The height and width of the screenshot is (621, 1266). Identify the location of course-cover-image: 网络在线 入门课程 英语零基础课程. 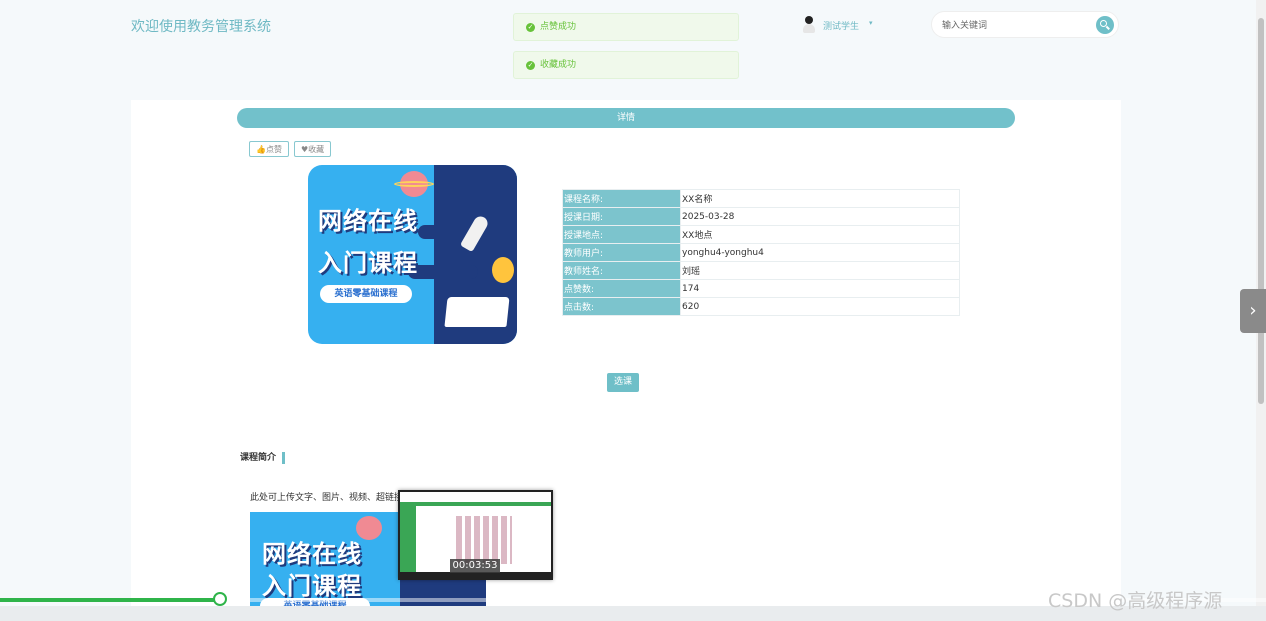
(412, 254).